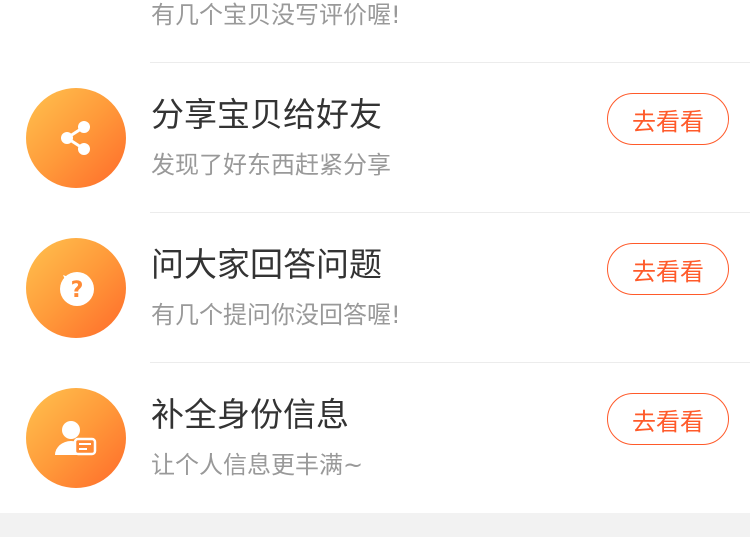 This screenshot has height=537, width=750. I want to click on task-row-review: 有几个宝贝没写评价喔!, so click(375, 25).